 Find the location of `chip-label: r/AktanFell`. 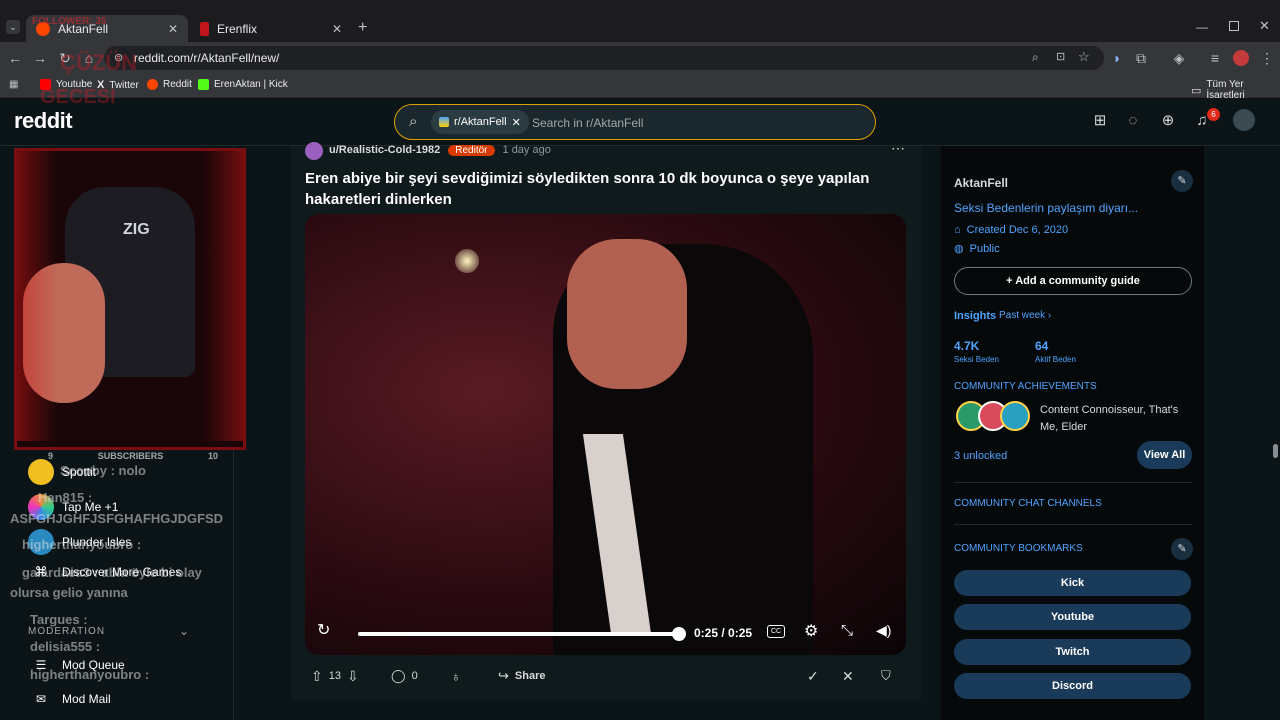

chip-label: r/AktanFell is located at coordinates (480, 122).